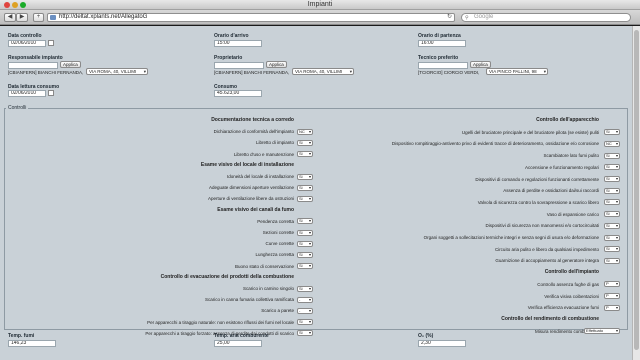 Image resolution: width=640 pixels, height=360 pixels. Describe the element at coordinates (274, 143) in the screenshot. I see `control-label: Libretto di impianto` at that location.